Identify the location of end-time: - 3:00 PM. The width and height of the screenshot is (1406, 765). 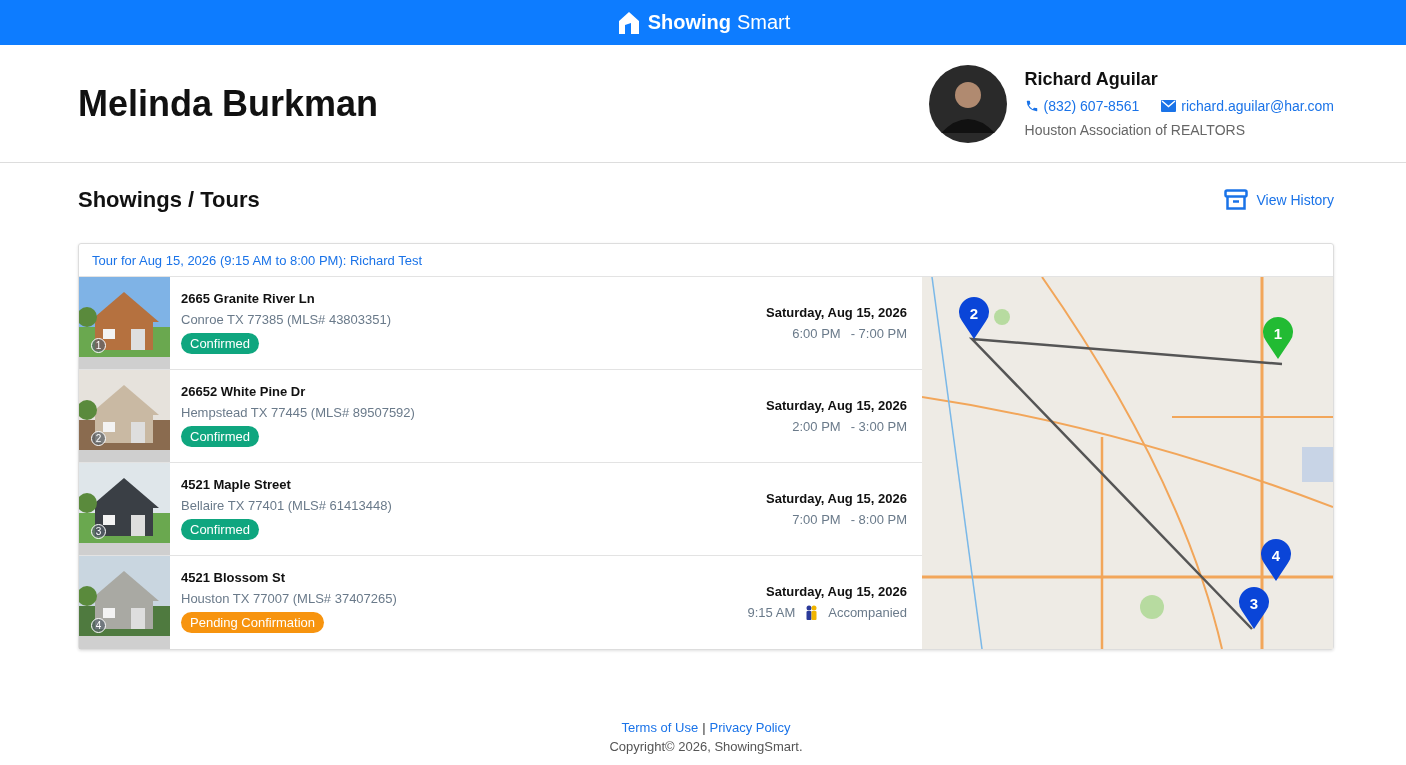
(878, 426).